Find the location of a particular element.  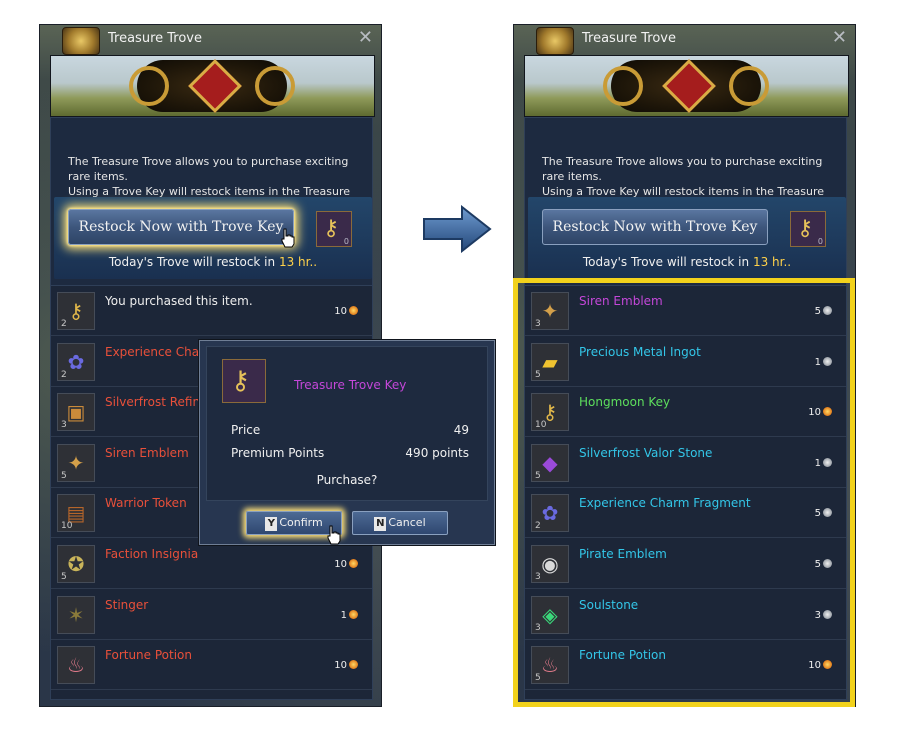

item-name: Faction Insignia is located at coordinates (152, 554).